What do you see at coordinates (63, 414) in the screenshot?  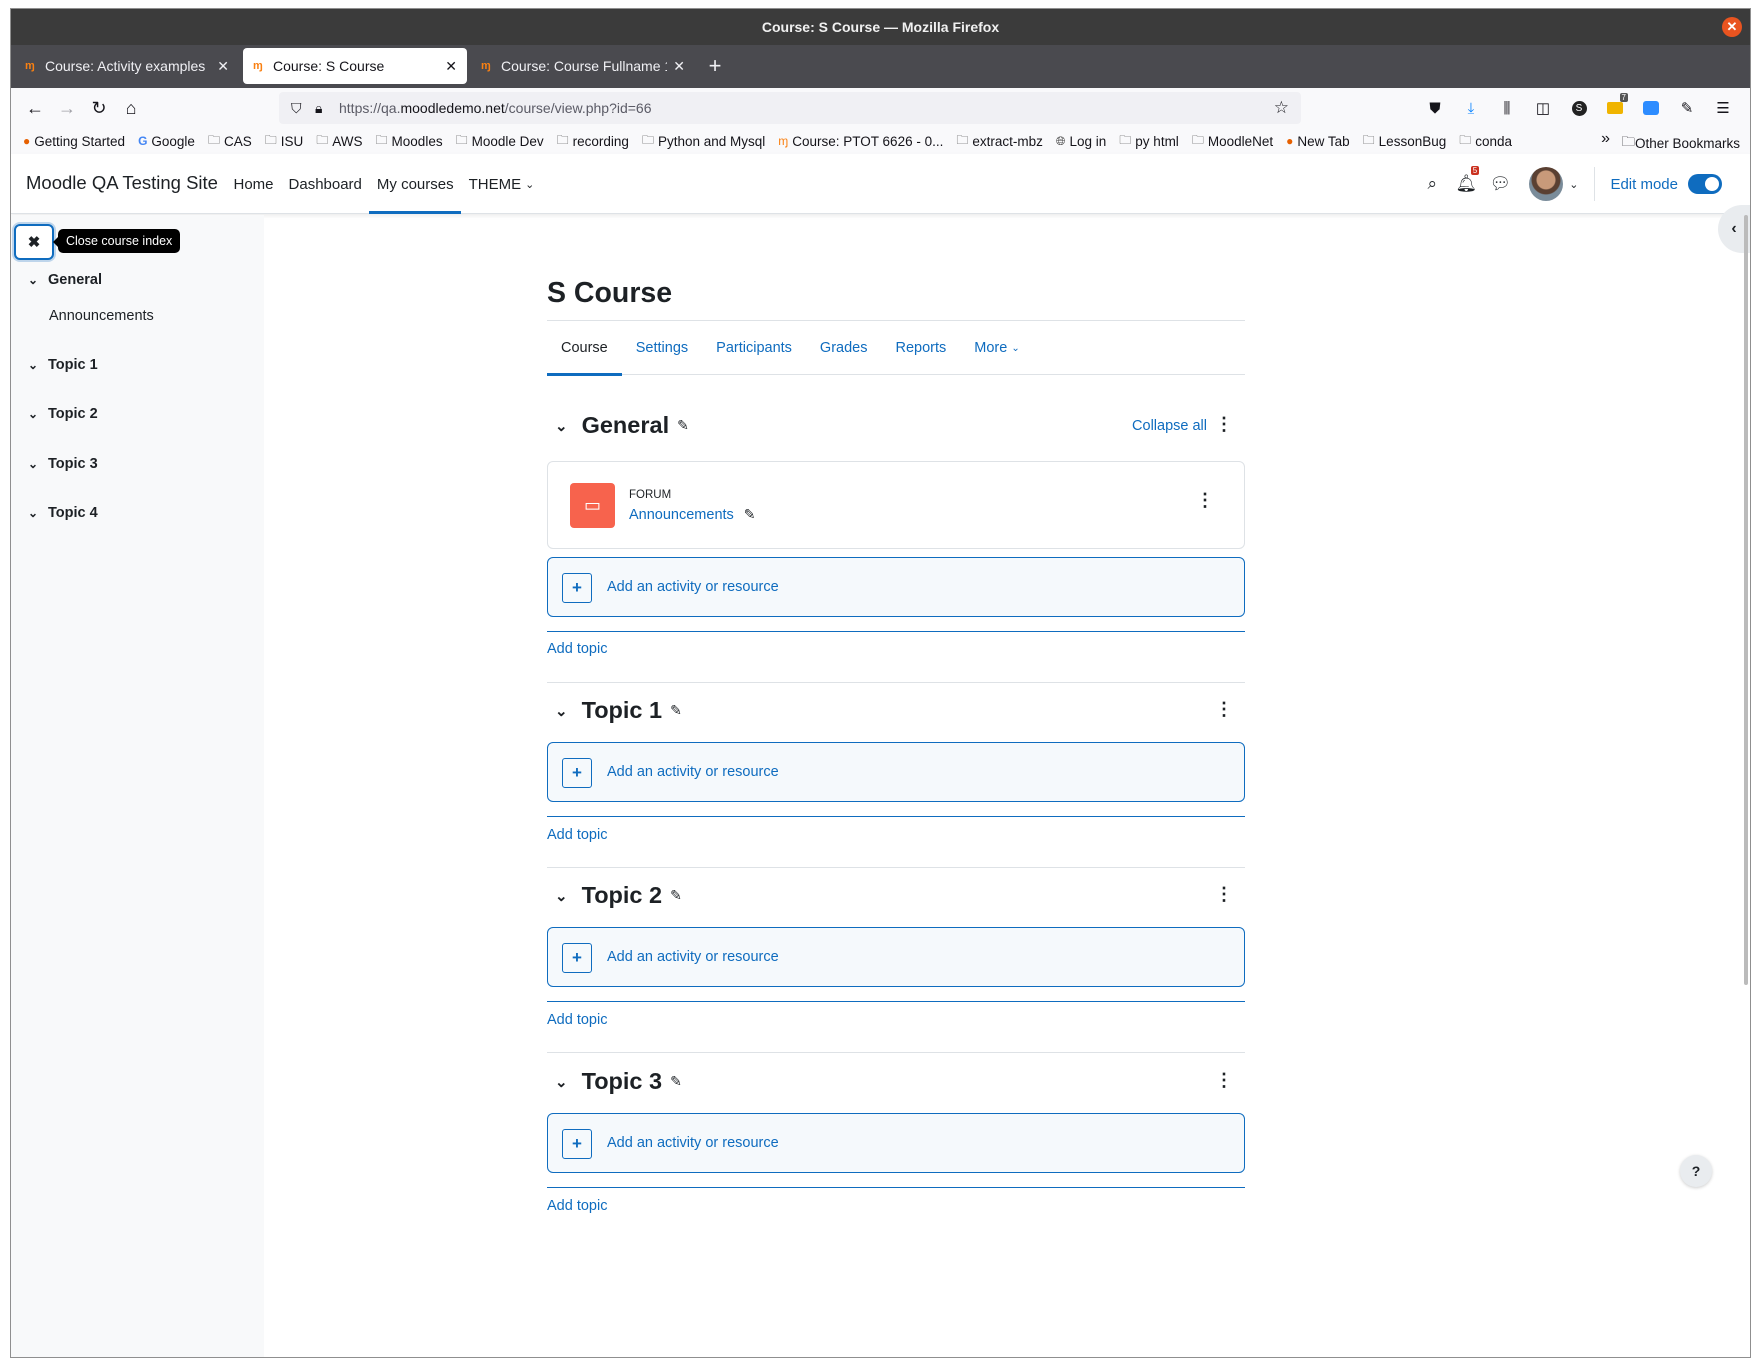 I see `course-index-section-topic-2: ⌄ Topic 2` at bounding box center [63, 414].